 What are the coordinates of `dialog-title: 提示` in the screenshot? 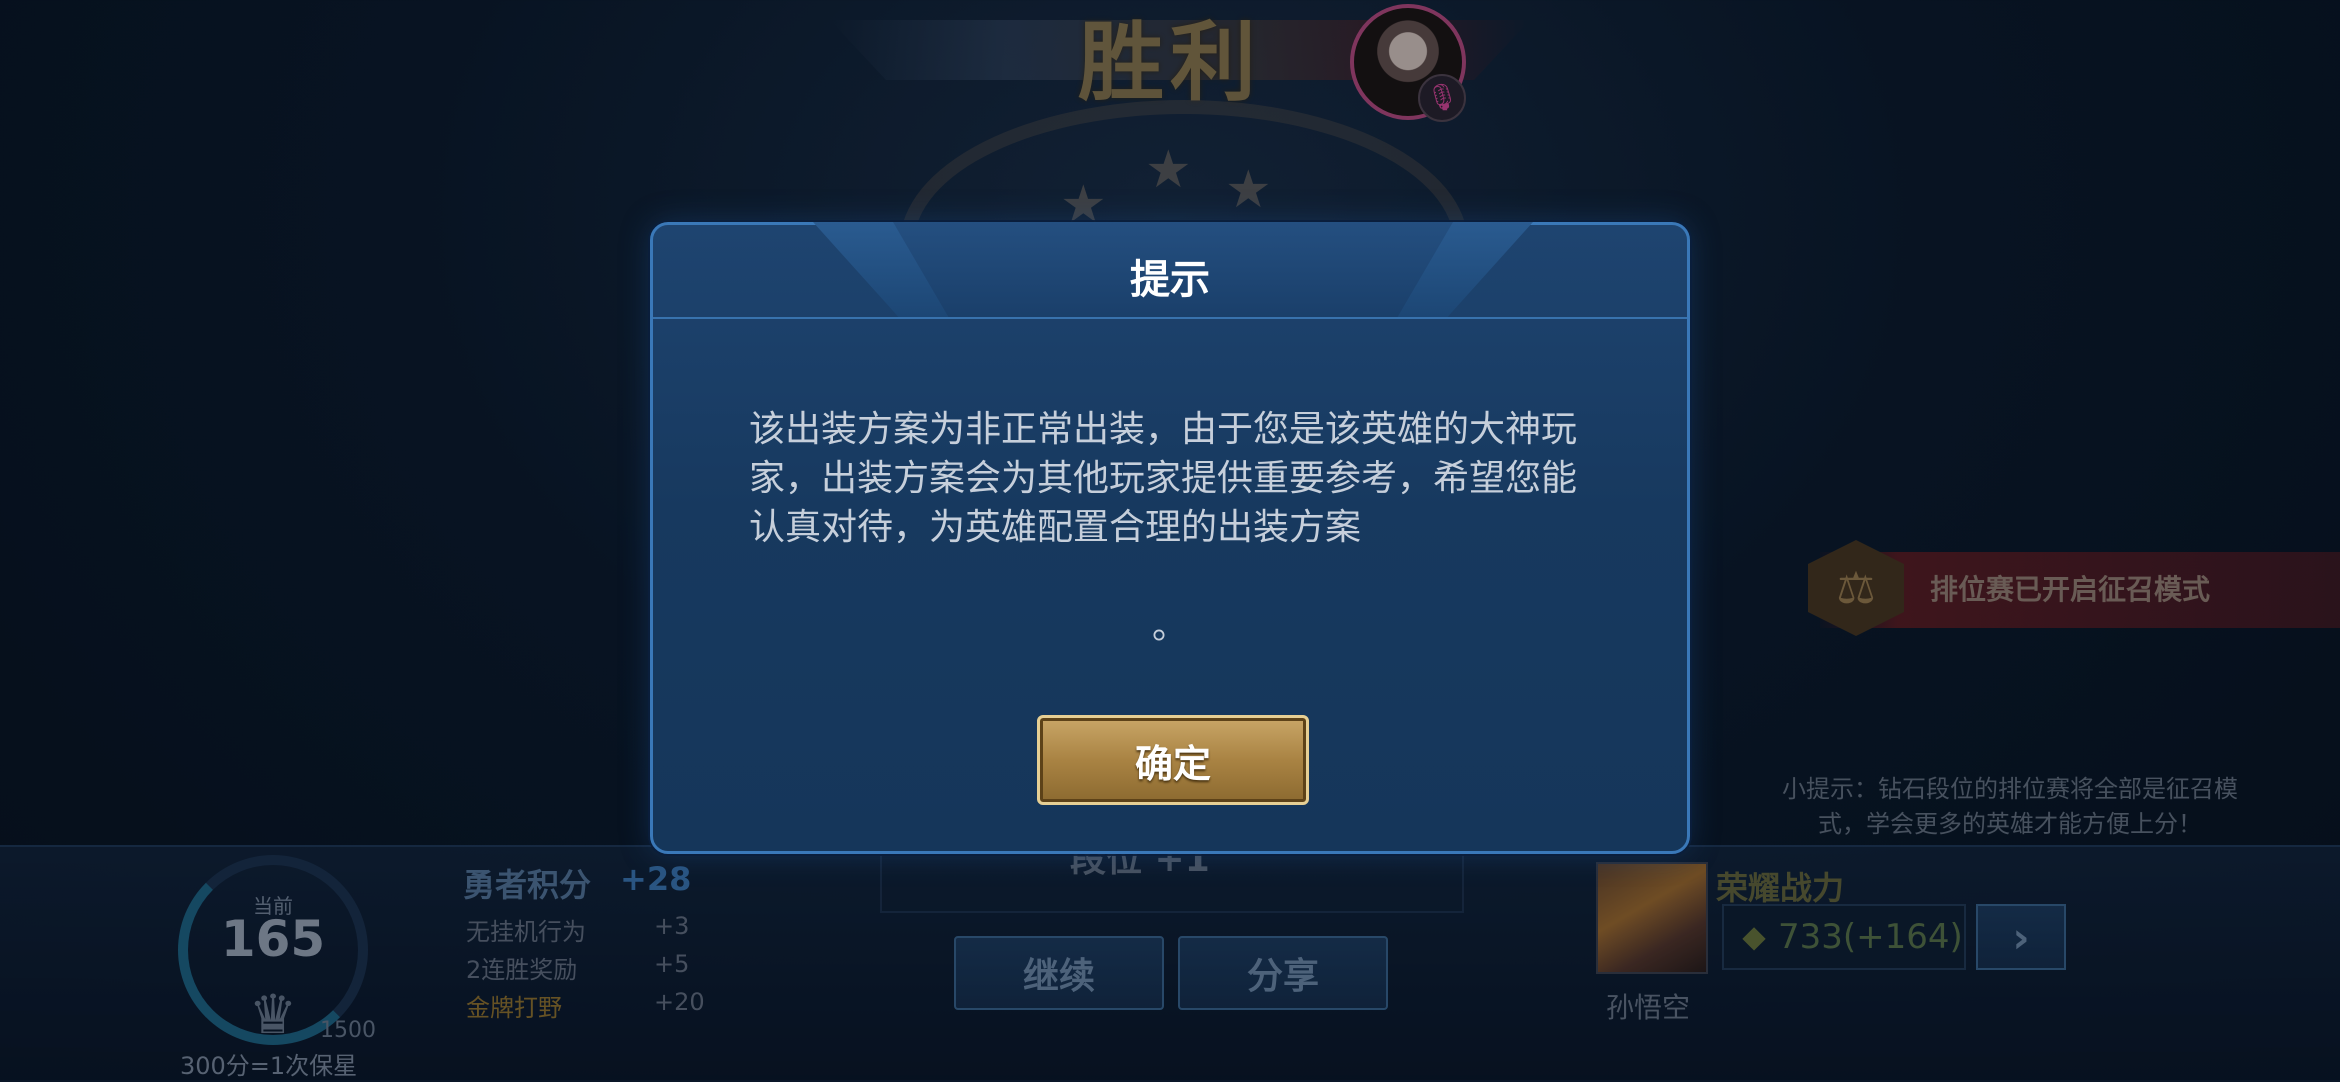 It's located at (1170, 280).